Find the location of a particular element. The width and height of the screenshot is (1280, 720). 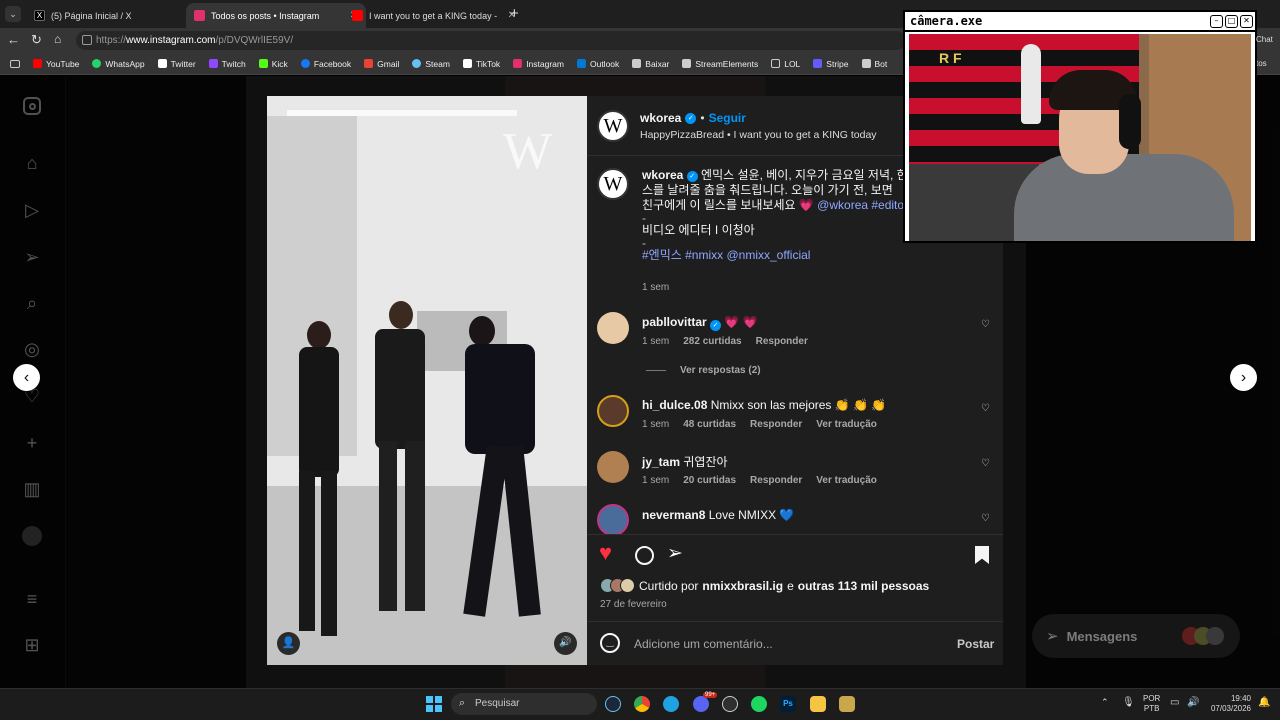

chat-label: Chat is located at coordinates (1264, 39).